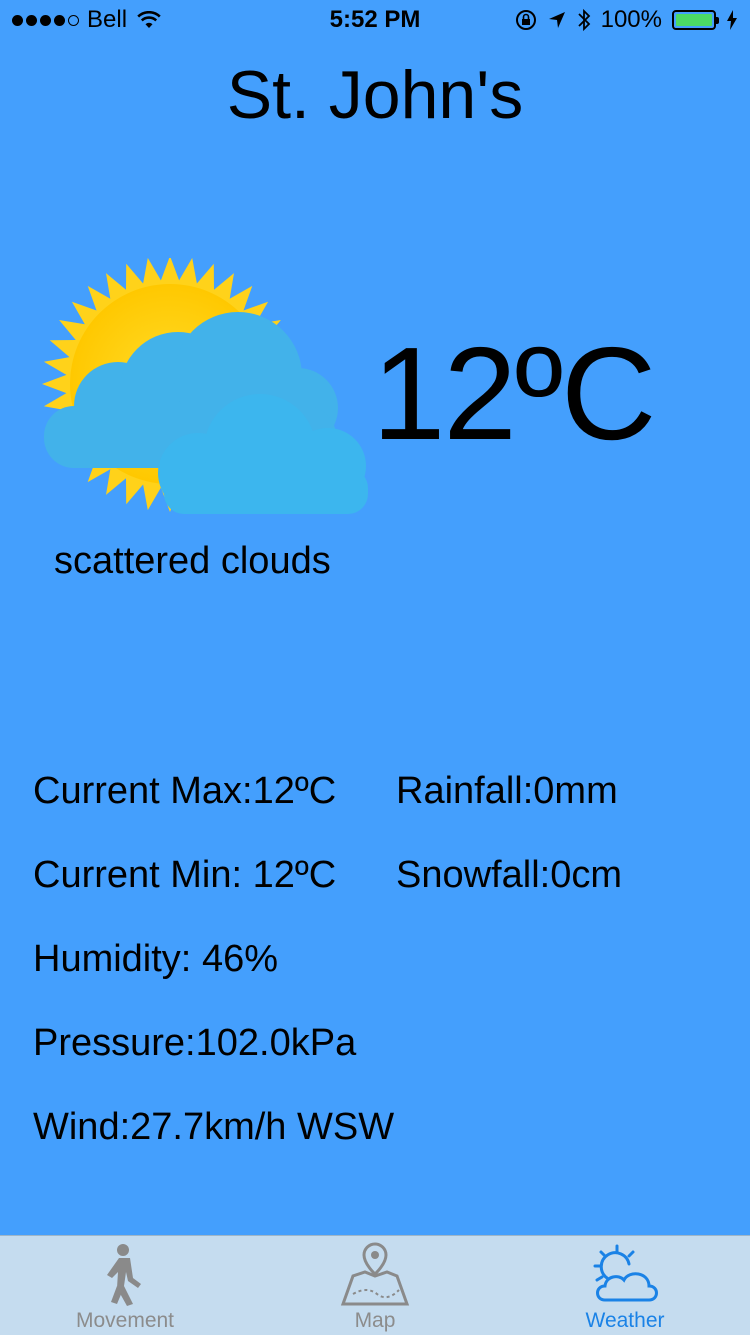 The height and width of the screenshot is (1335, 750). What do you see at coordinates (375, 95) in the screenshot?
I see `city-title: St. John's` at bounding box center [375, 95].